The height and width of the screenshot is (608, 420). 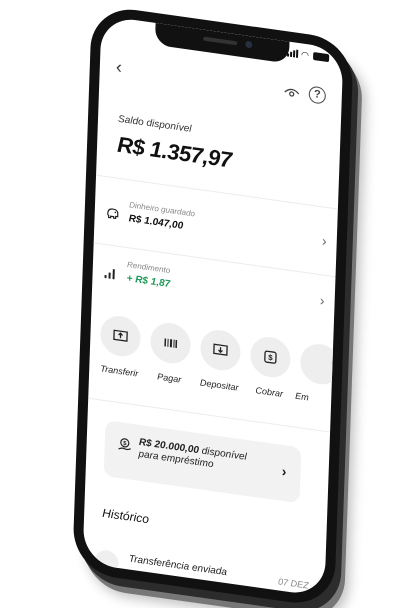 I want to click on charge-action: $ Cobrar, so click(x=270, y=367).